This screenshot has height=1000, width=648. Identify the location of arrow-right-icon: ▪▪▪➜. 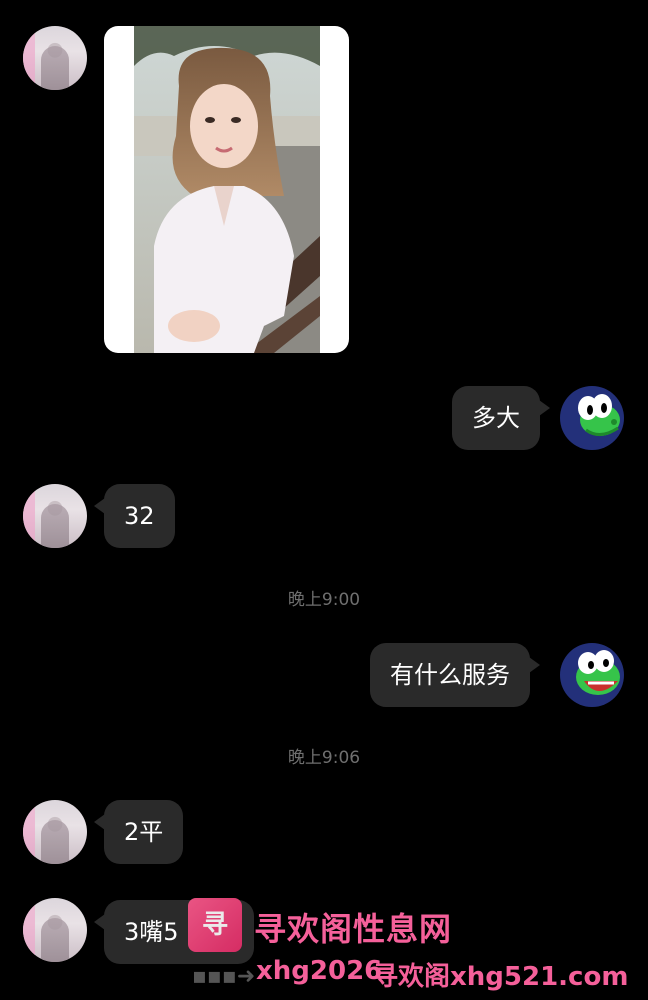
(224, 976).